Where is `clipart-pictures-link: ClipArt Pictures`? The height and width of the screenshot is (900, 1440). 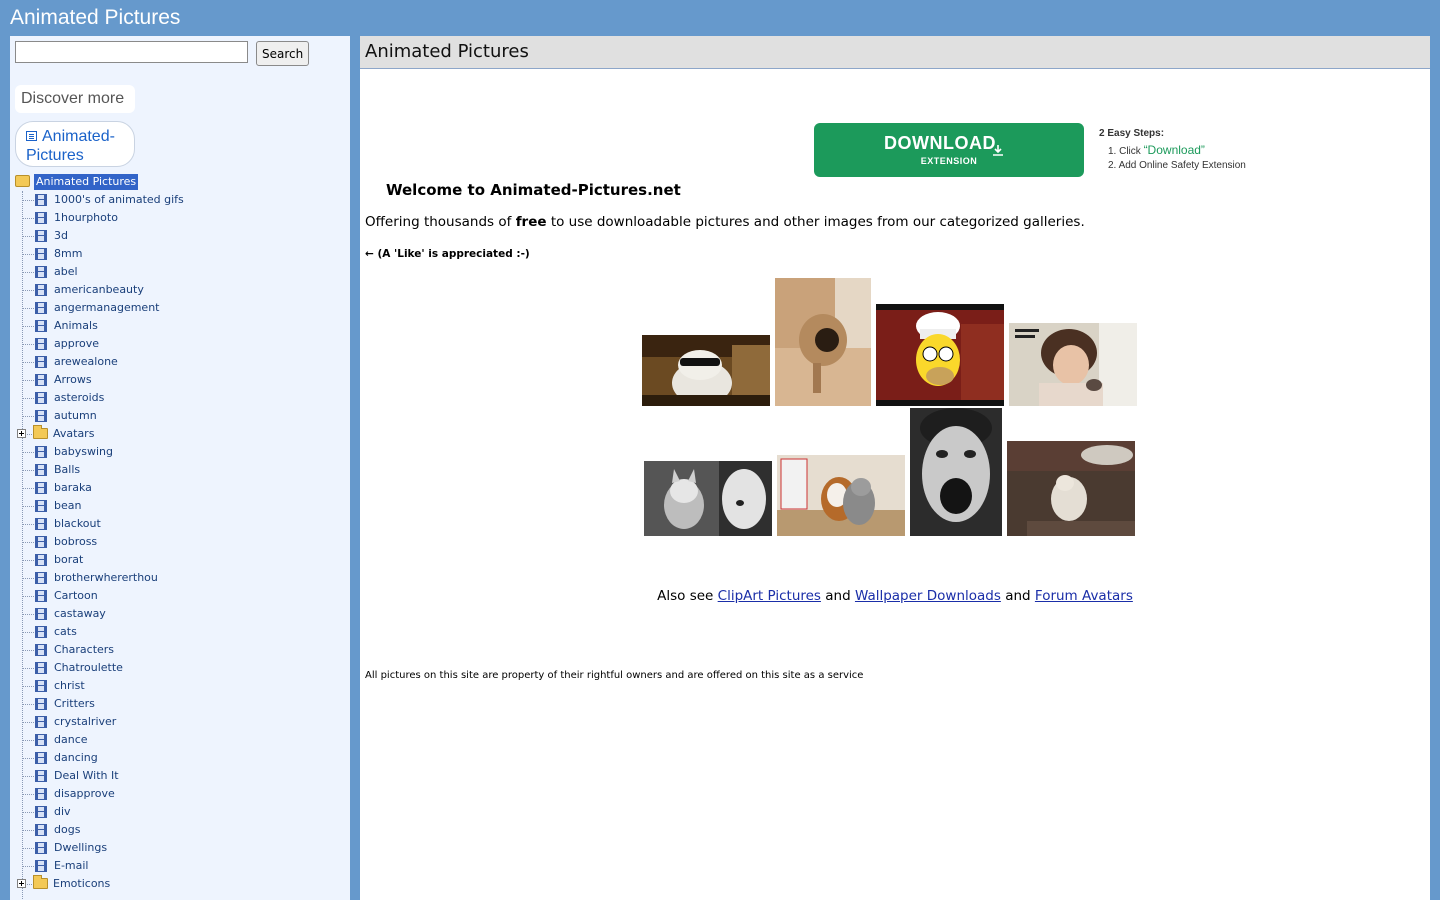
clipart-pictures-link: ClipArt Pictures is located at coordinates (769, 596).